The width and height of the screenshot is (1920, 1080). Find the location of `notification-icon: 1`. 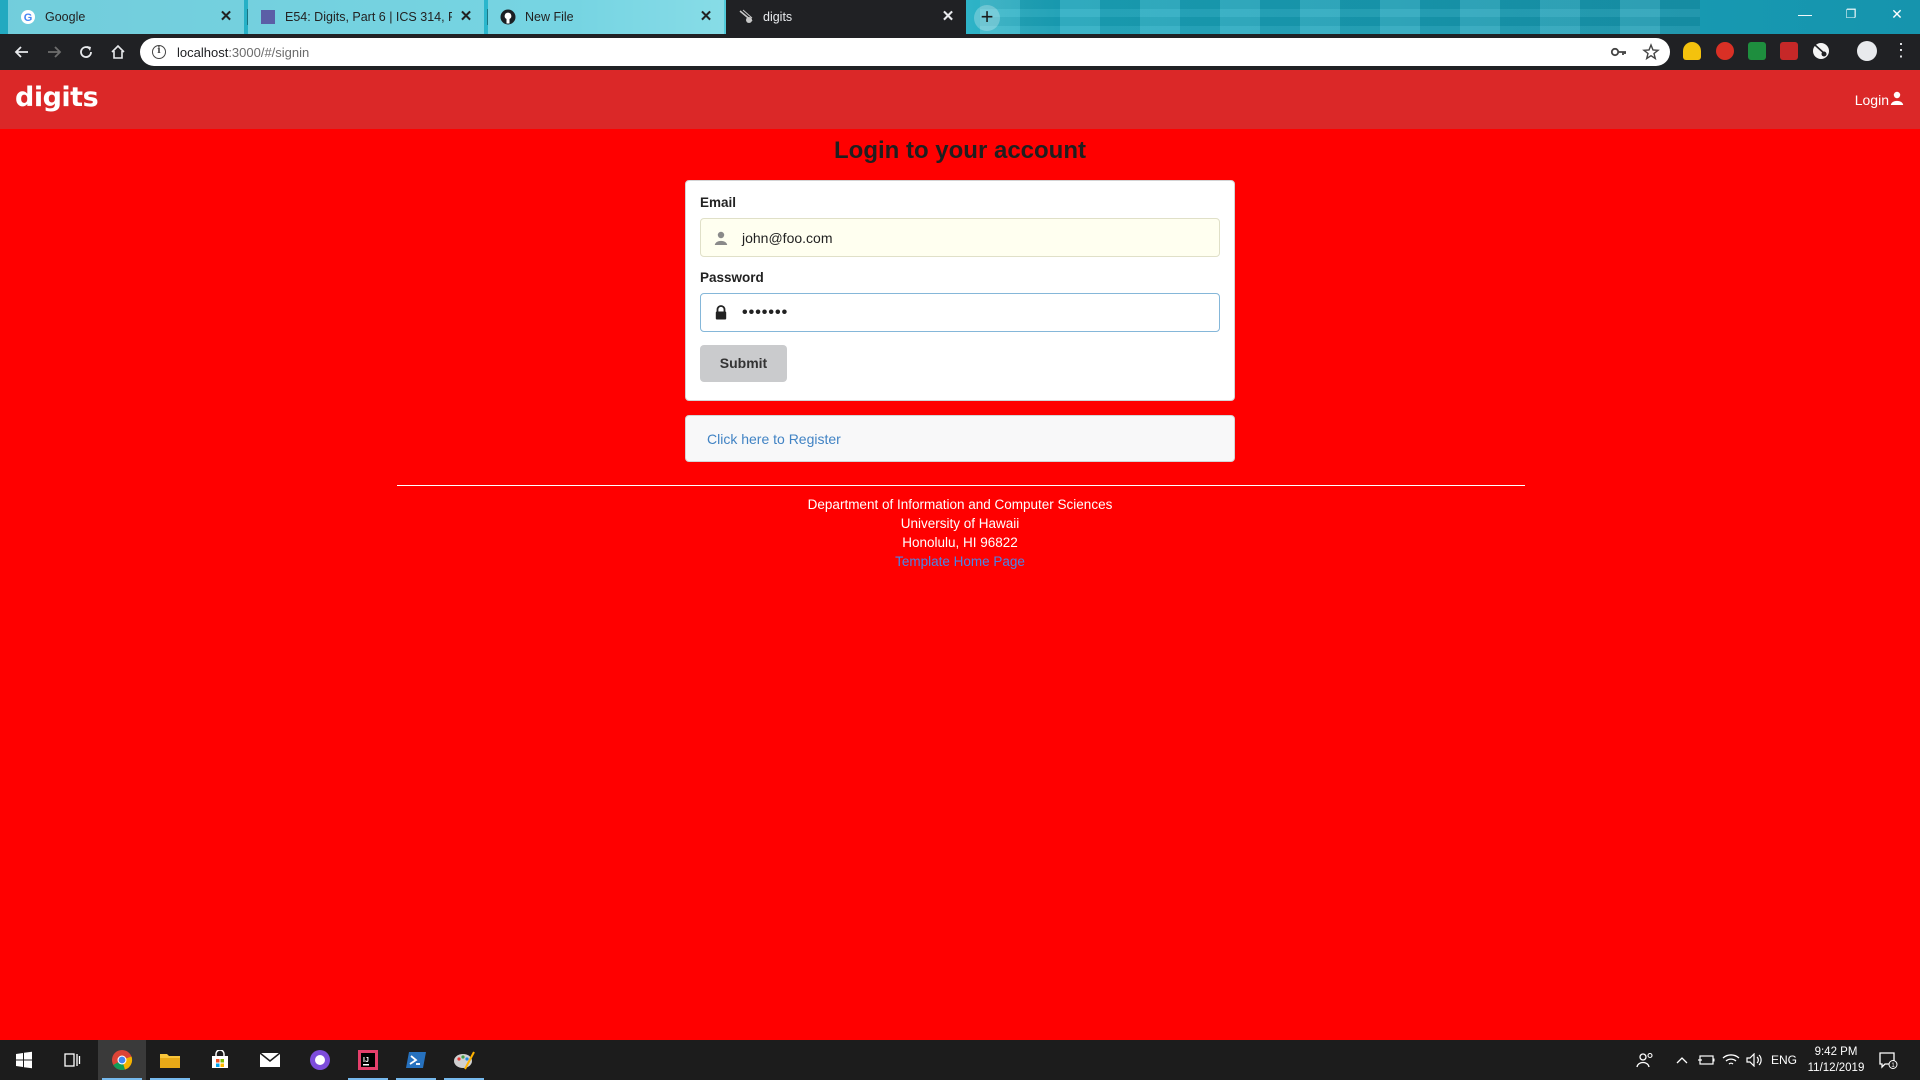

notification-icon: 1 is located at coordinates (1888, 1060).